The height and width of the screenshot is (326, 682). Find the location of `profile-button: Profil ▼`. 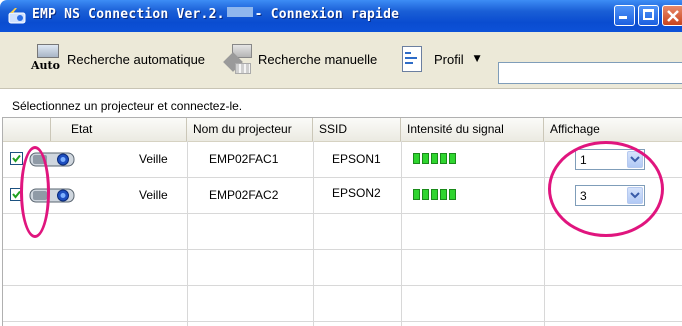

profile-button: Profil ▼ is located at coordinates (441, 59).